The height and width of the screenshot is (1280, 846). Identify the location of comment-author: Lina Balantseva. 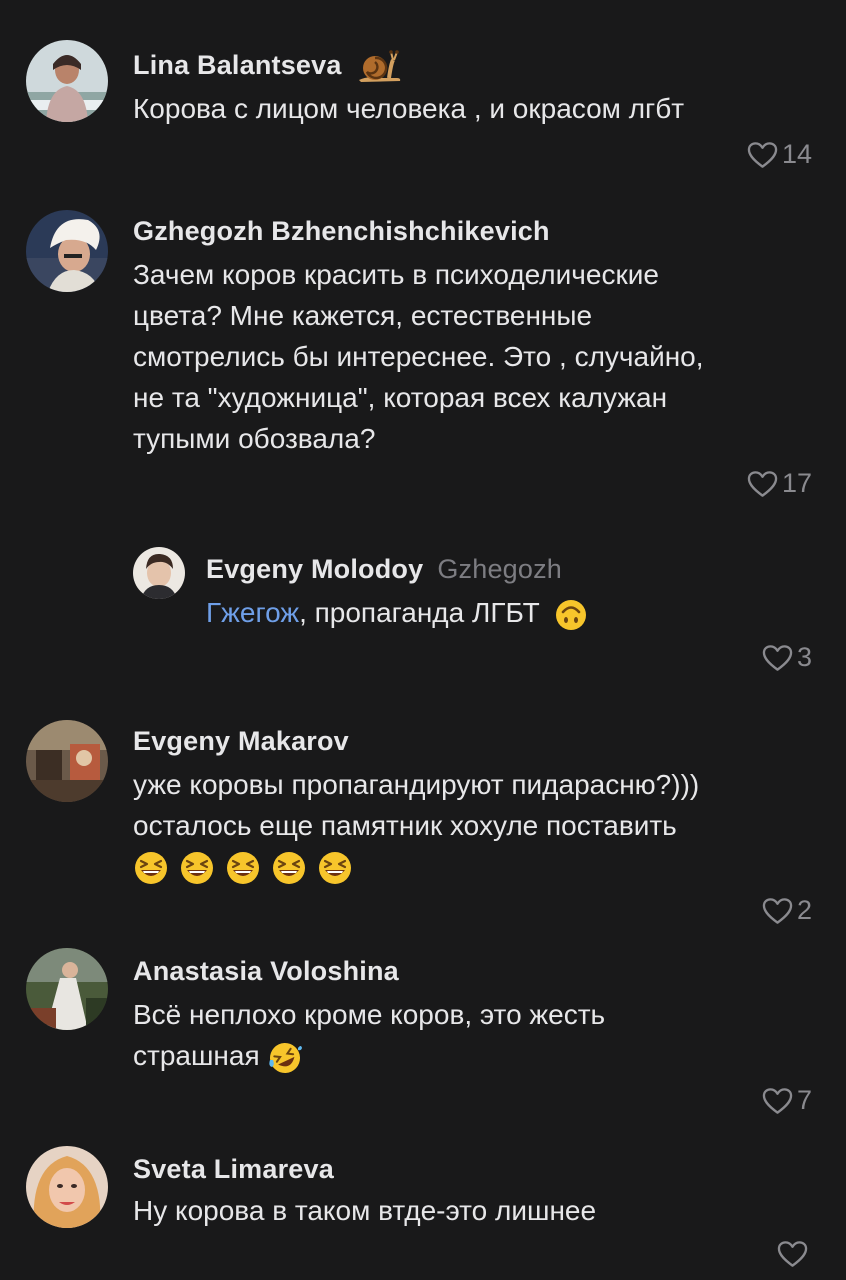
(267, 67).